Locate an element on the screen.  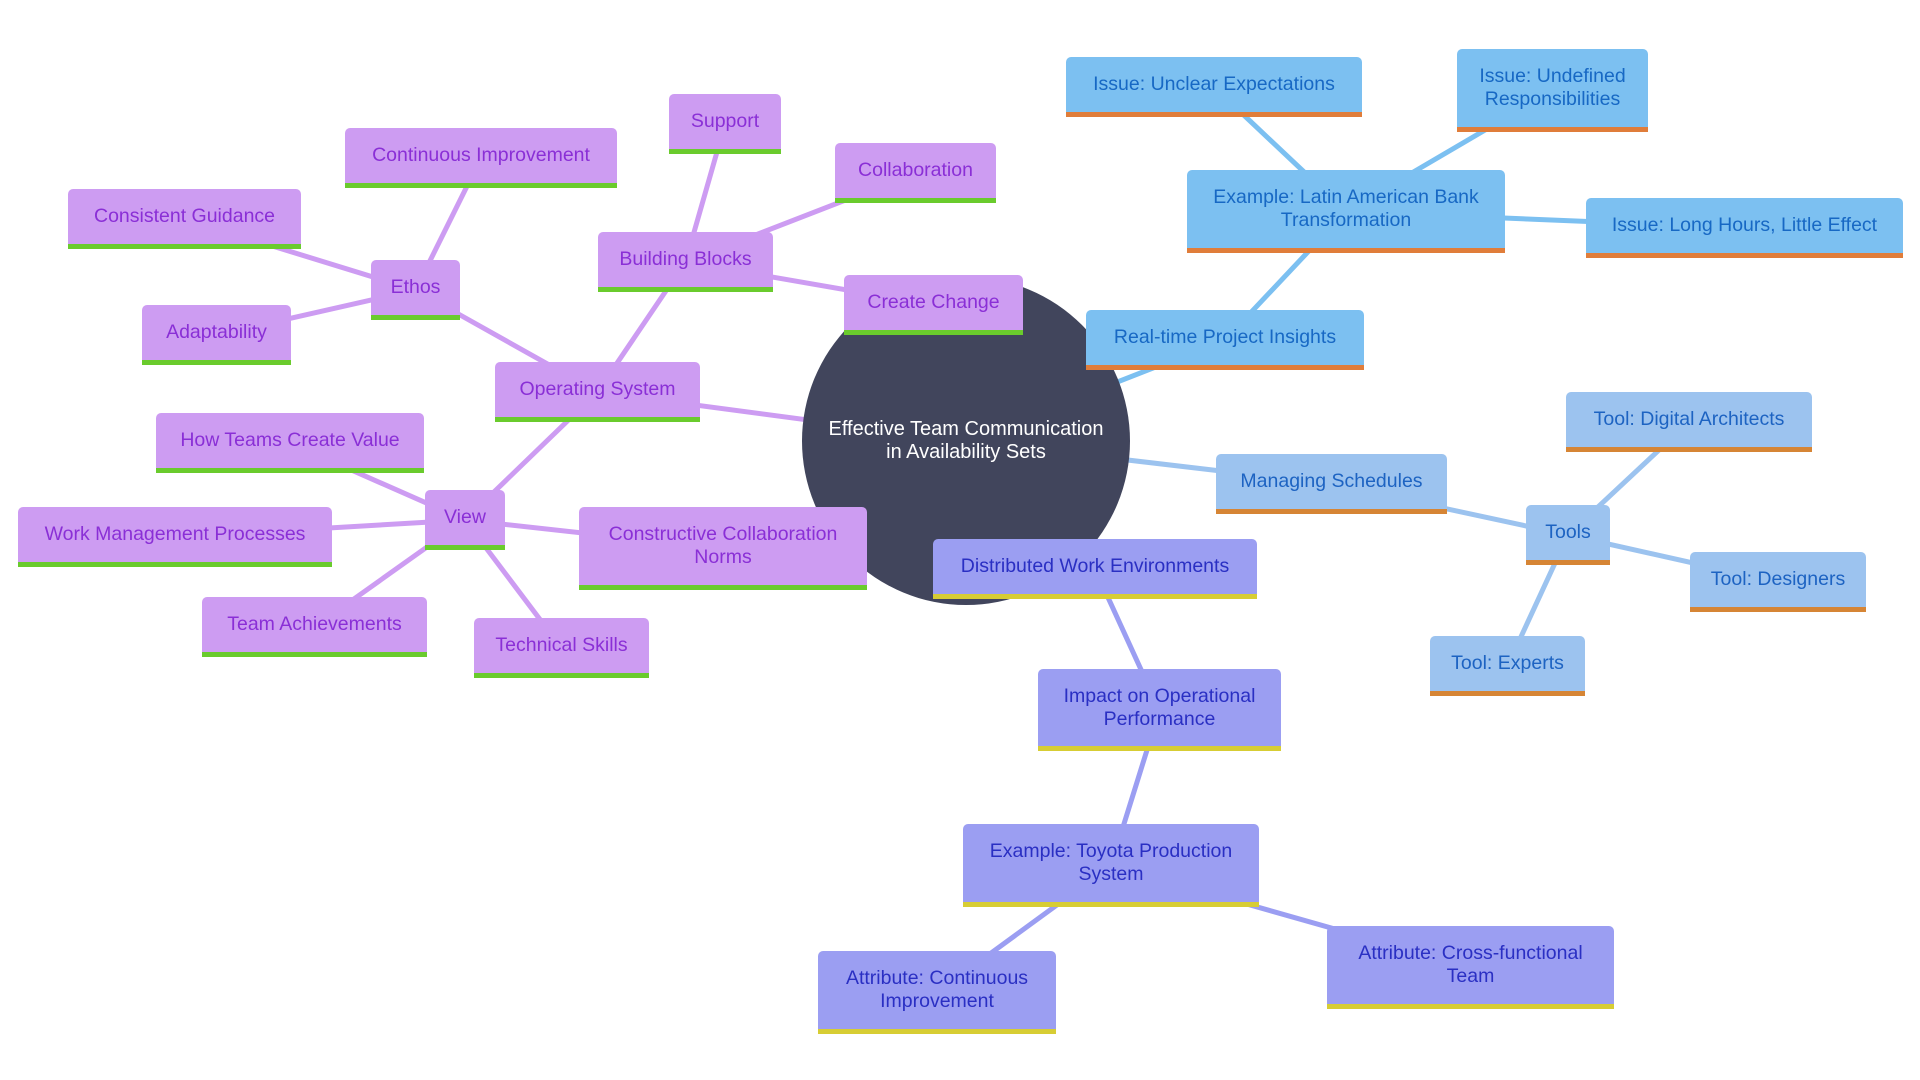
node-issue-undefined-responsibilities: Issue: Undefined Responsibilities is located at coordinates (1552, 90).